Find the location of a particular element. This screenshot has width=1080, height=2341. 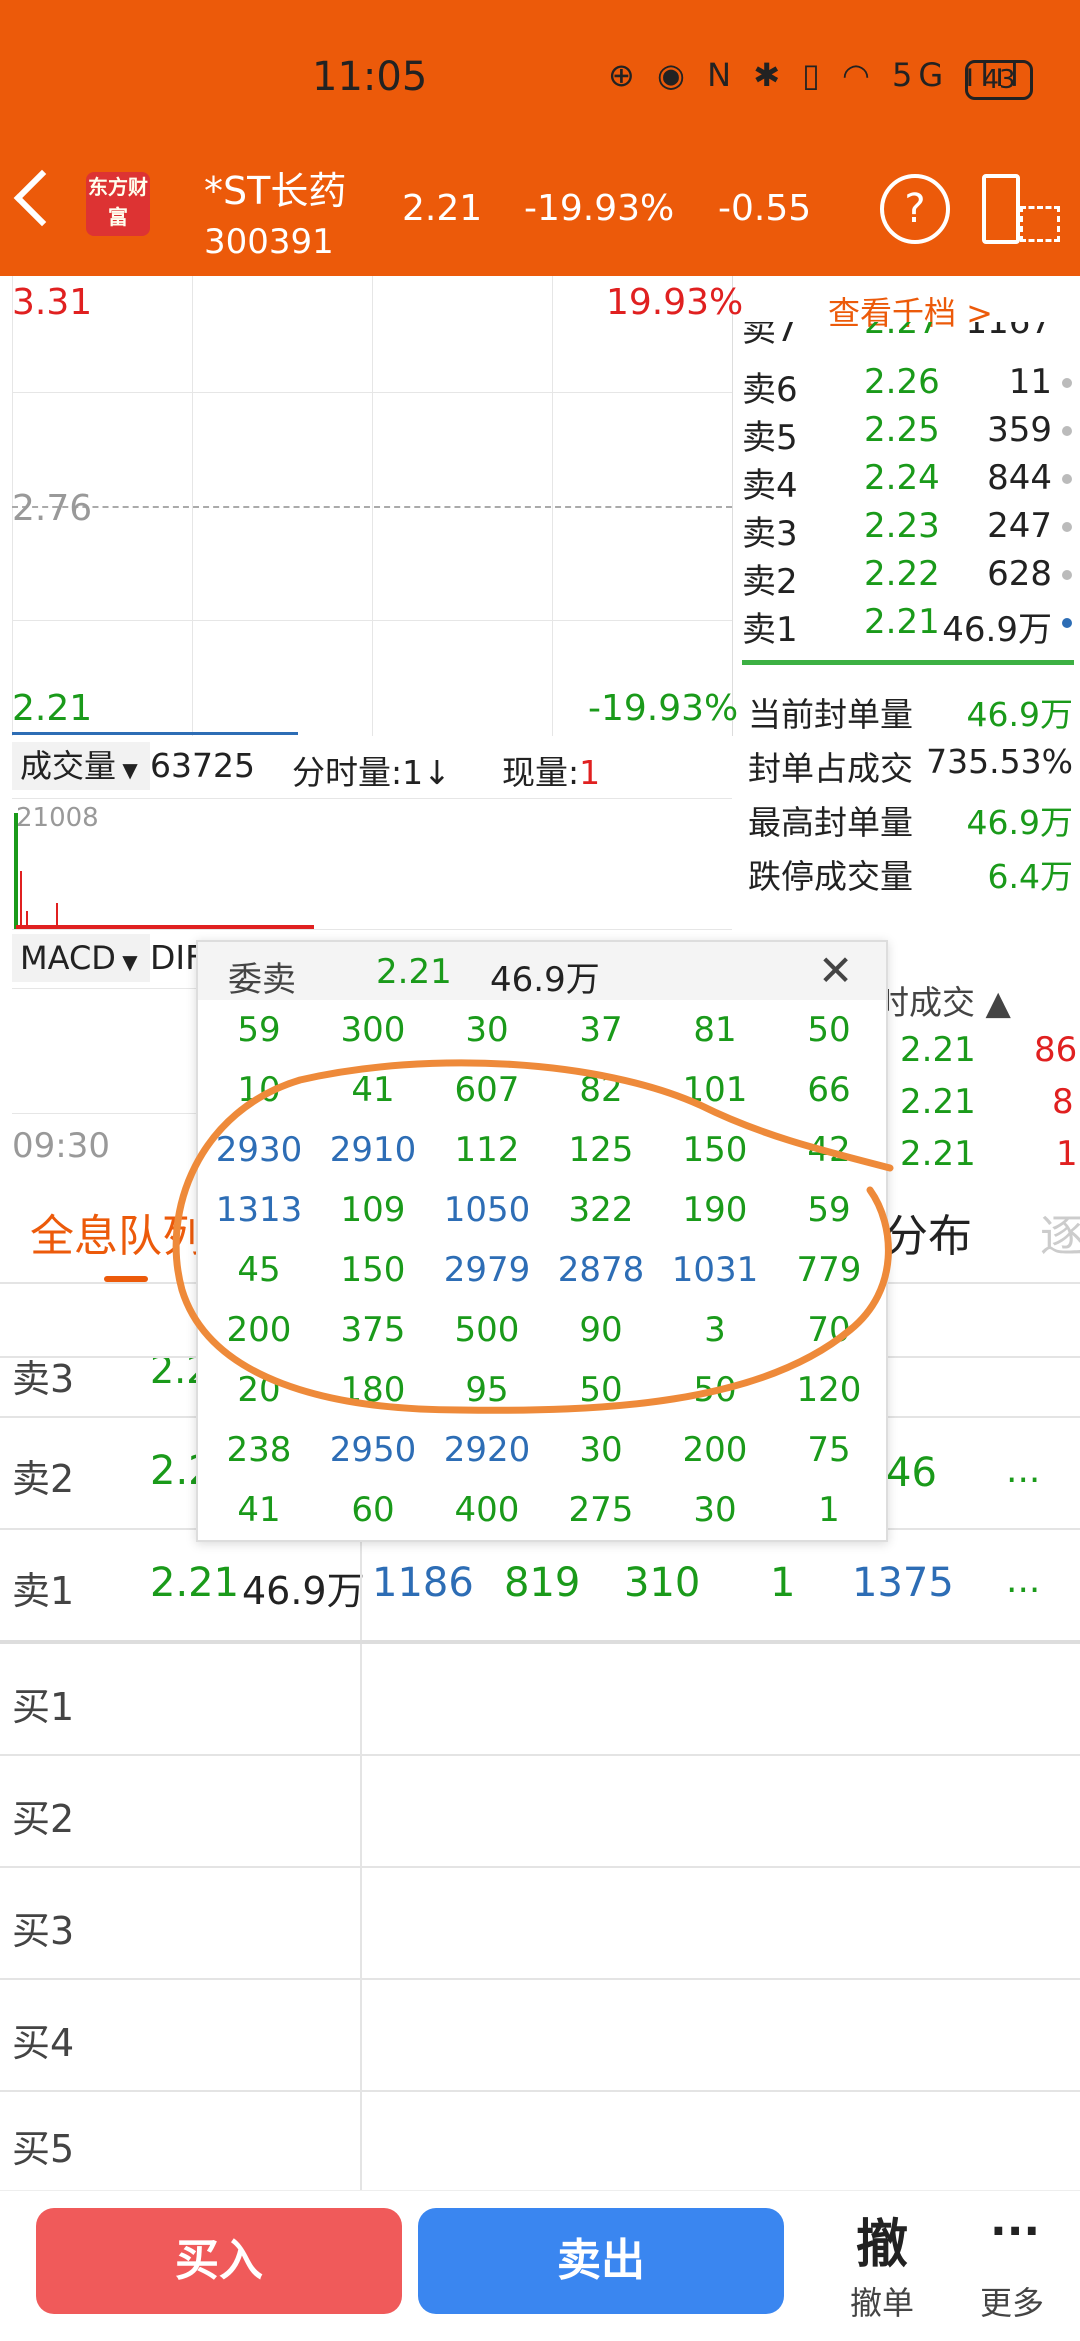

cancel-icon: 撤 is located at coordinates (882, 2239).